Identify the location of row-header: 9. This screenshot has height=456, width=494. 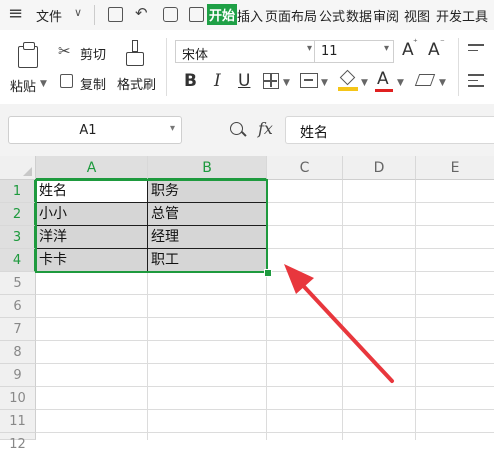
(18, 375).